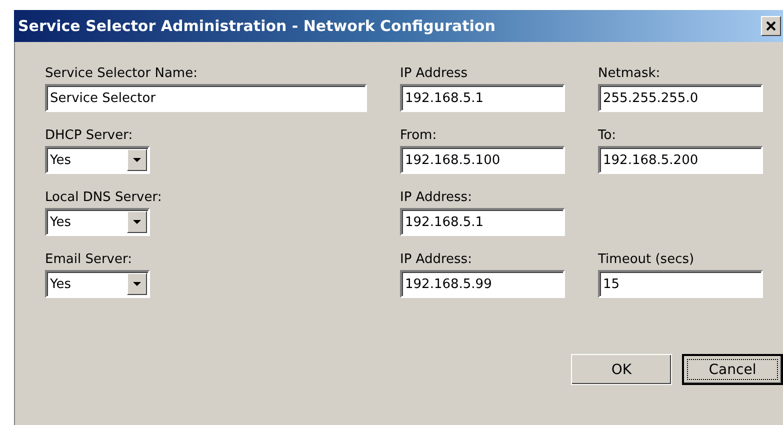 This screenshot has width=783, height=425. What do you see at coordinates (621, 369) in the screenshot?
I see `dialog-button: OK` at bounding box center [621, 369].